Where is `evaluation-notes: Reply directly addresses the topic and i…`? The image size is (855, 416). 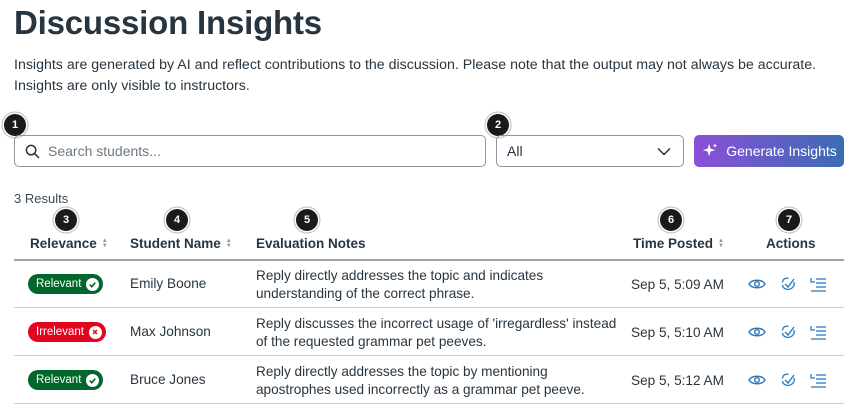 evaluation-notes: Reply directly addresses the topic and i… is located at coordinates (399, 285).